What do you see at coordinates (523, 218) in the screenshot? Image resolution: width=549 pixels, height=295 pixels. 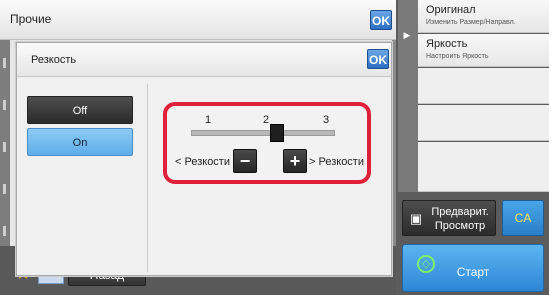 I see `clear-all-button: CA` at bounding box center [523, 218].